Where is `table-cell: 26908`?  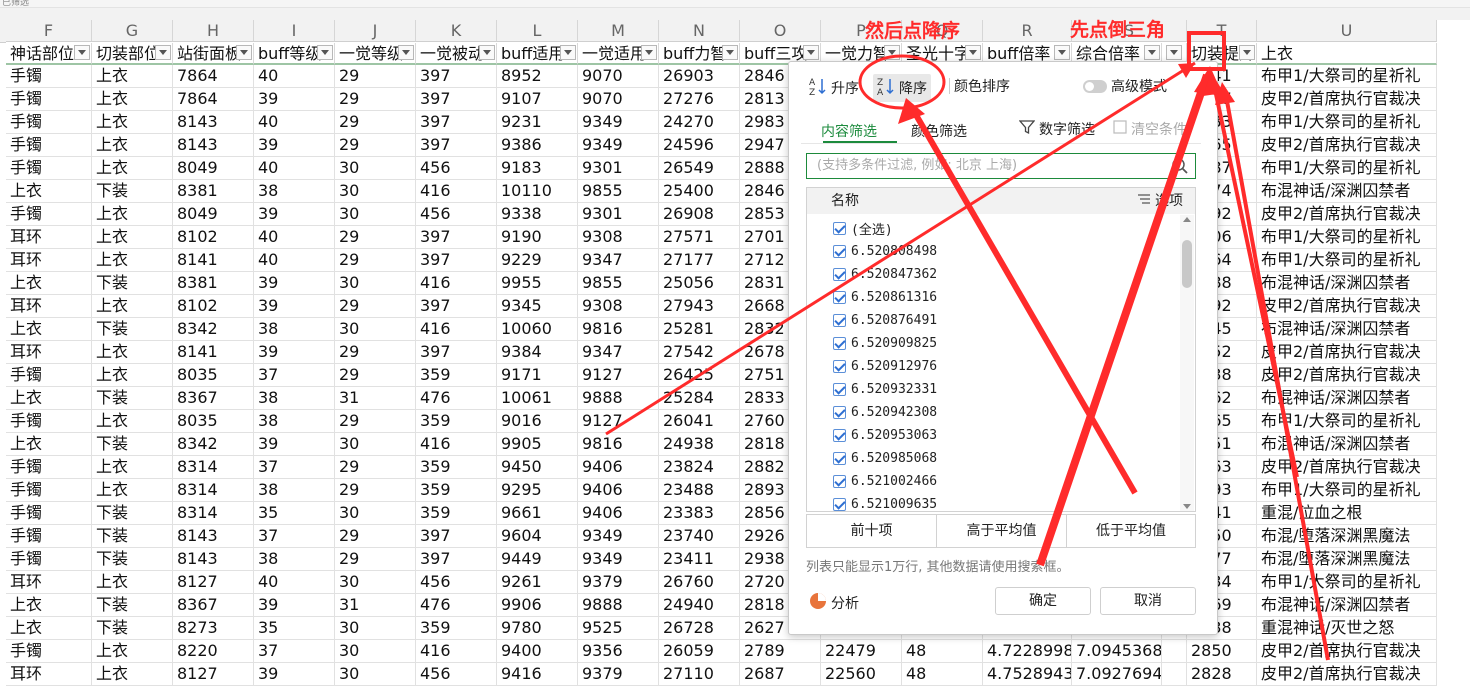 table-cell: 26908 is located at coordinates (699, 214).